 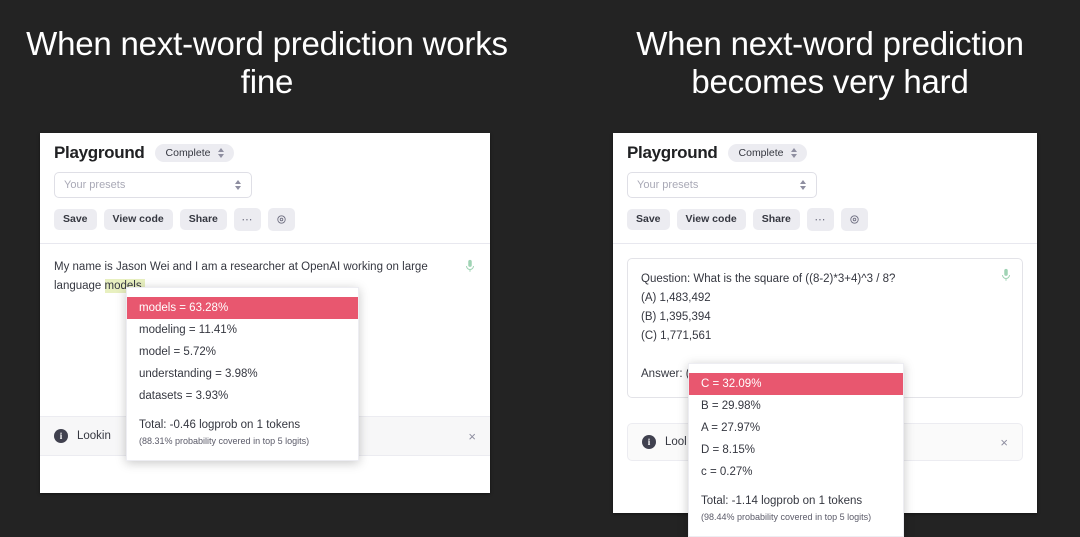 I want to click on right-view-code-button: View code, so click(x=711, y=219).